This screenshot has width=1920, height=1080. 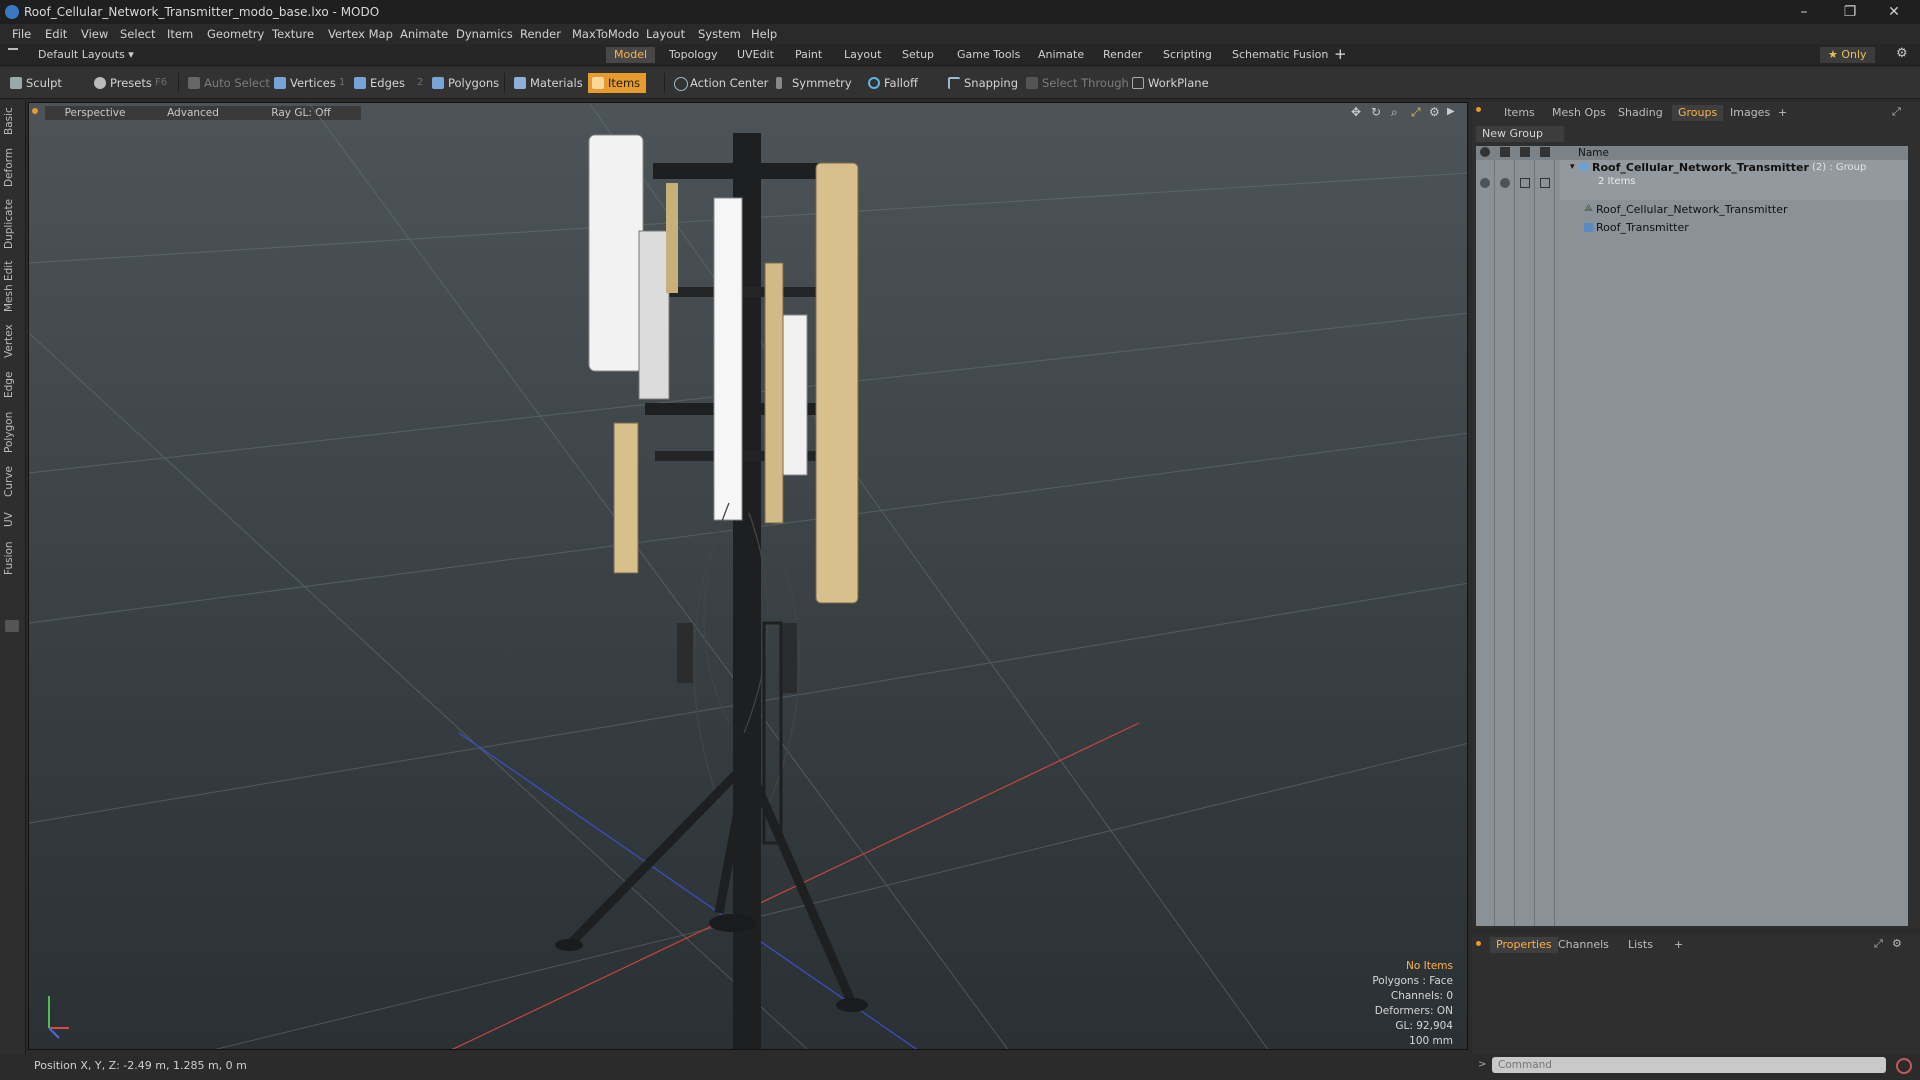 I want to click on snapping-button: Snapping, so click(x=984, y=83).